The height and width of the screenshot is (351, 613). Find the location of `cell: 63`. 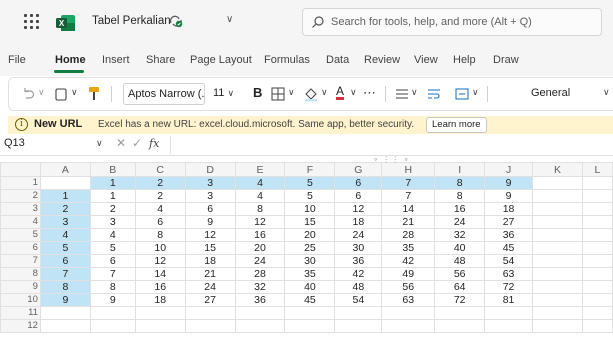

cell: 63 is located at coordinates (408, 300).